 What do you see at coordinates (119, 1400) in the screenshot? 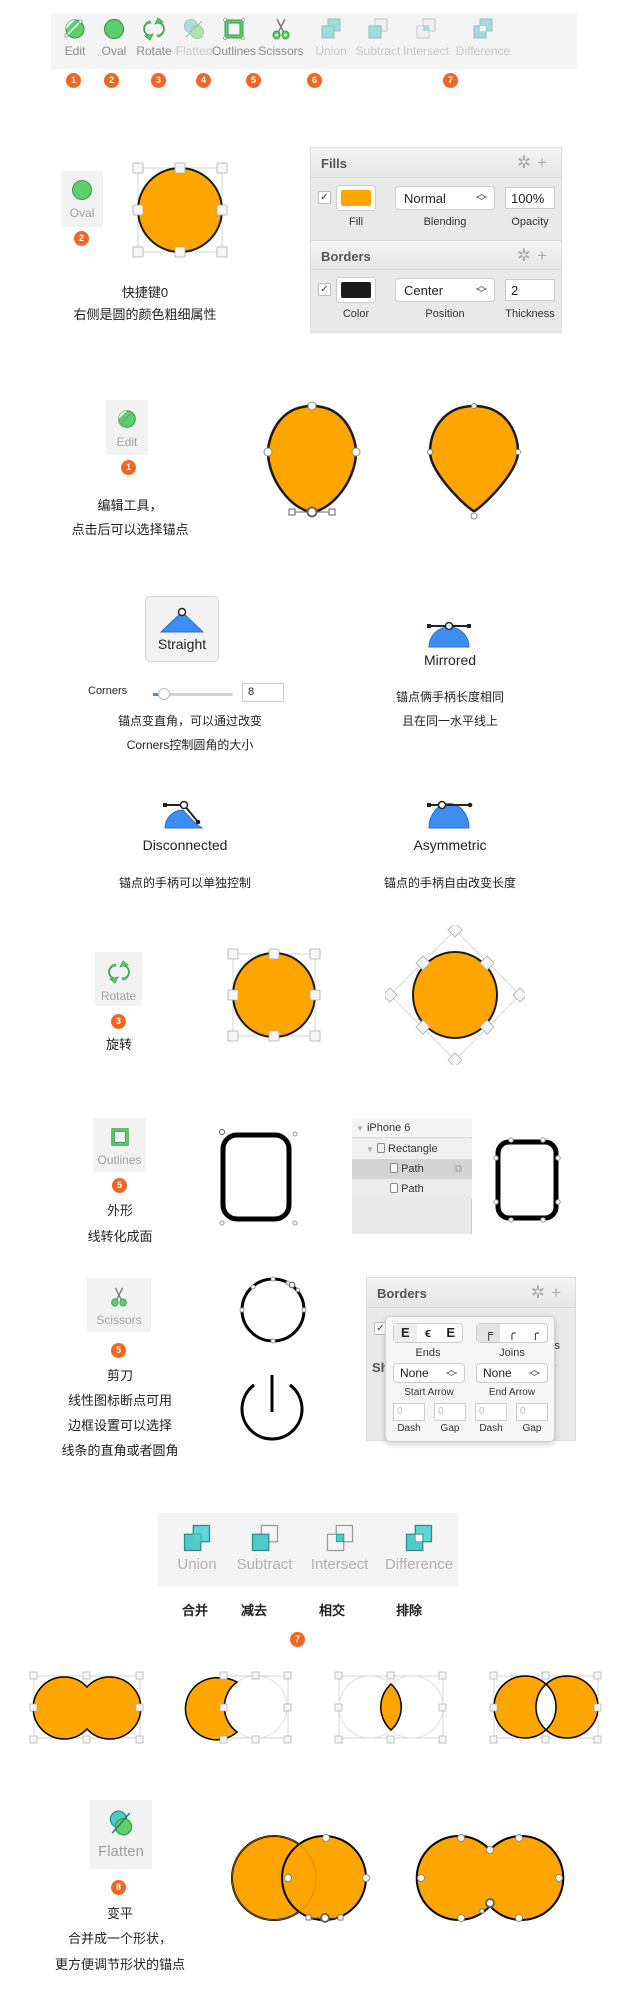
I see `caption: 线性图标断点可用` at bounding box center [119, 1400].